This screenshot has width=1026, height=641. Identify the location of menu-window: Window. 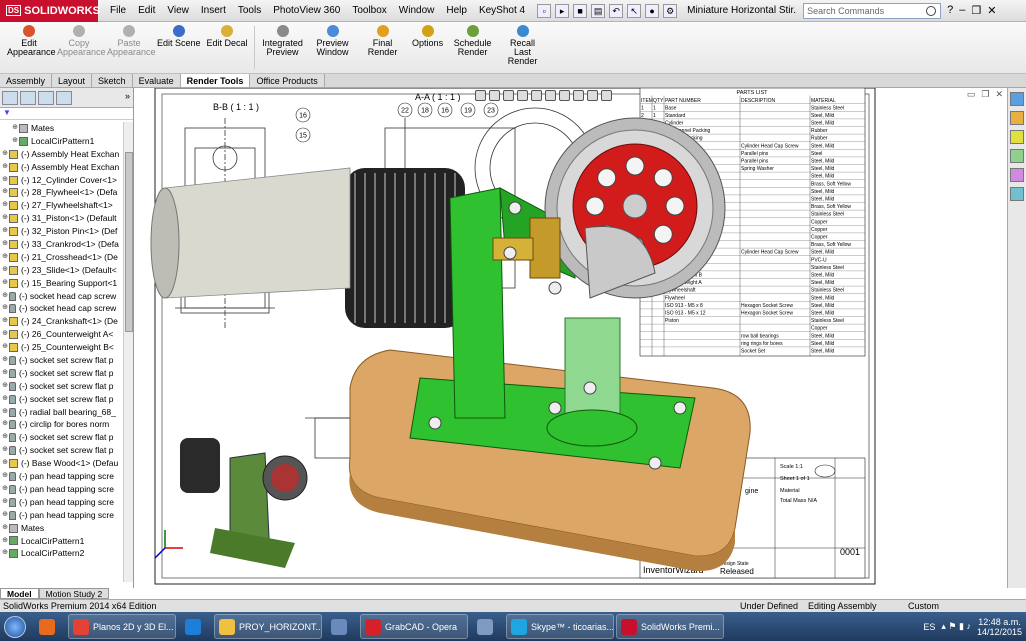
(417, 10).